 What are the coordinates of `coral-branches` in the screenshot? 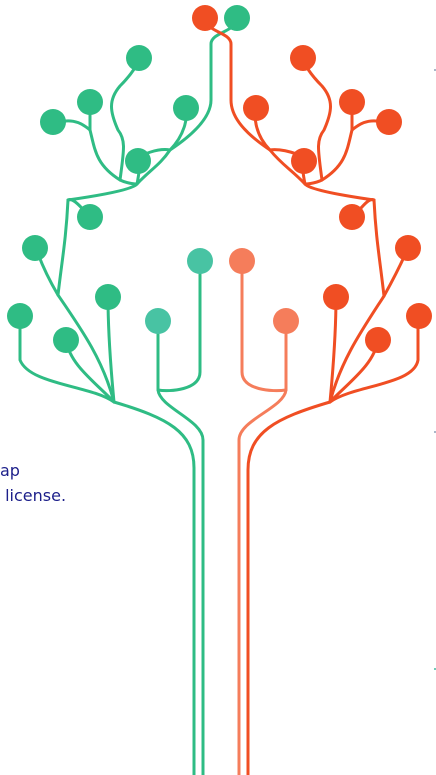 It's located at (262, 517).